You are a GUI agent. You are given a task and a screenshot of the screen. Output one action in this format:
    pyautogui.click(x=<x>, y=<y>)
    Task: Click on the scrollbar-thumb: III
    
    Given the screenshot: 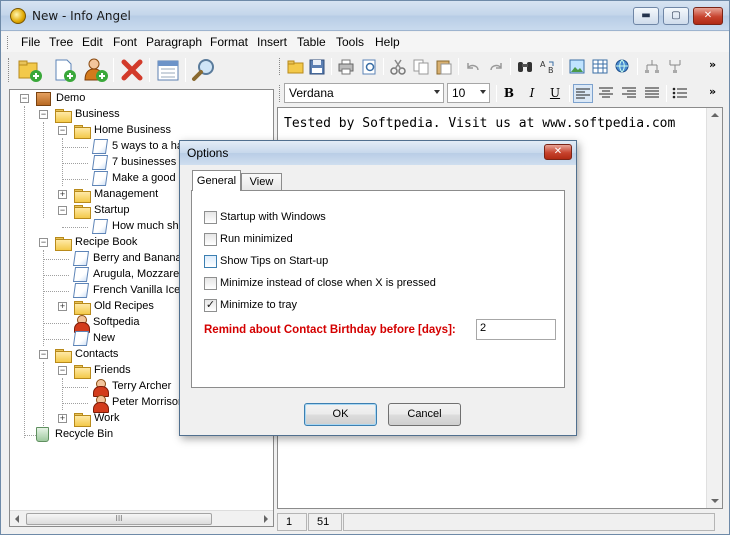 What is the action you would take?
    pyautogui.click(x=119, y=519)
    